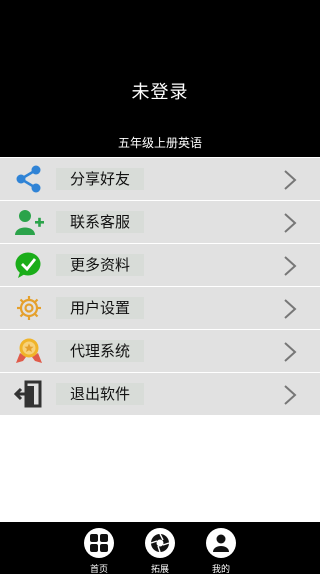  What do you see at coordinates (221, 543) in the screenshot?
I see `user-icon` at bounding box center [221, 543].